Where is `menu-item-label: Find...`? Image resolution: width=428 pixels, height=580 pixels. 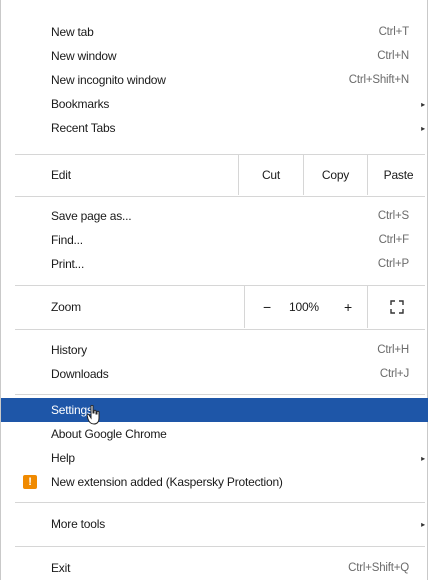
menu-item-label: Find... is located at coordinates (67, 240).